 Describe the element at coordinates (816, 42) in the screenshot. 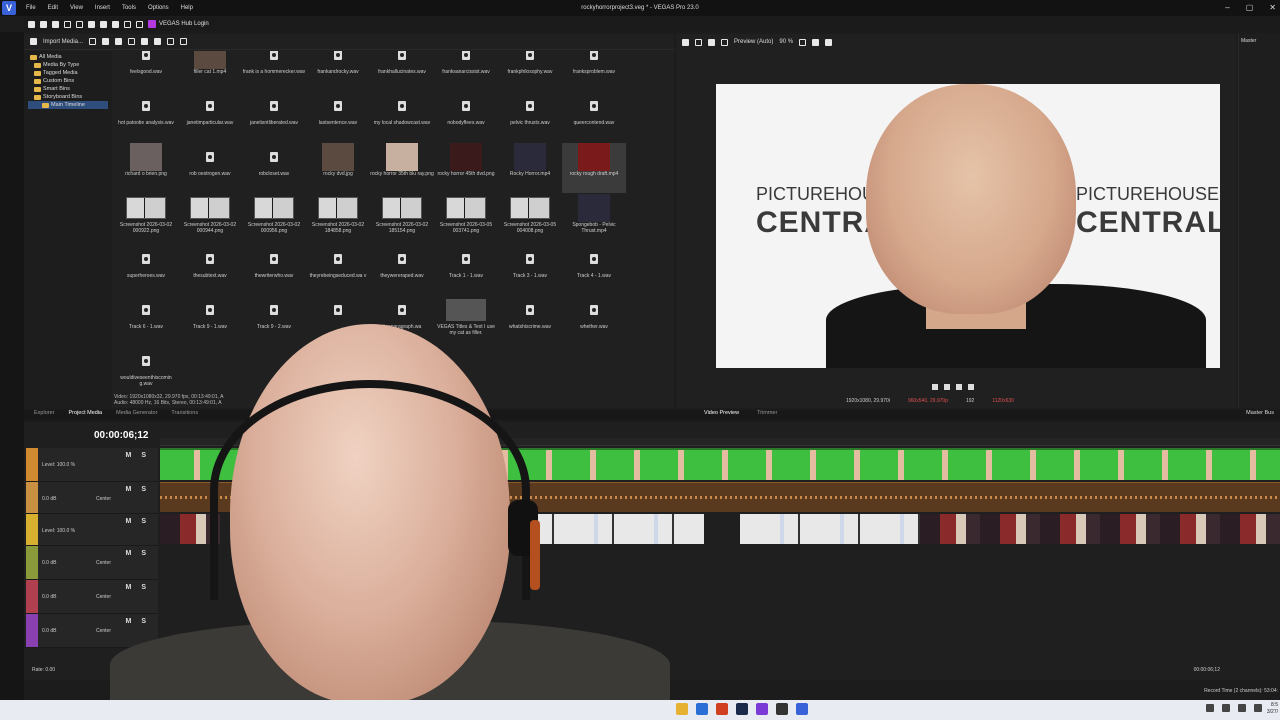

I see `copy-snapshot-icon` at that location.